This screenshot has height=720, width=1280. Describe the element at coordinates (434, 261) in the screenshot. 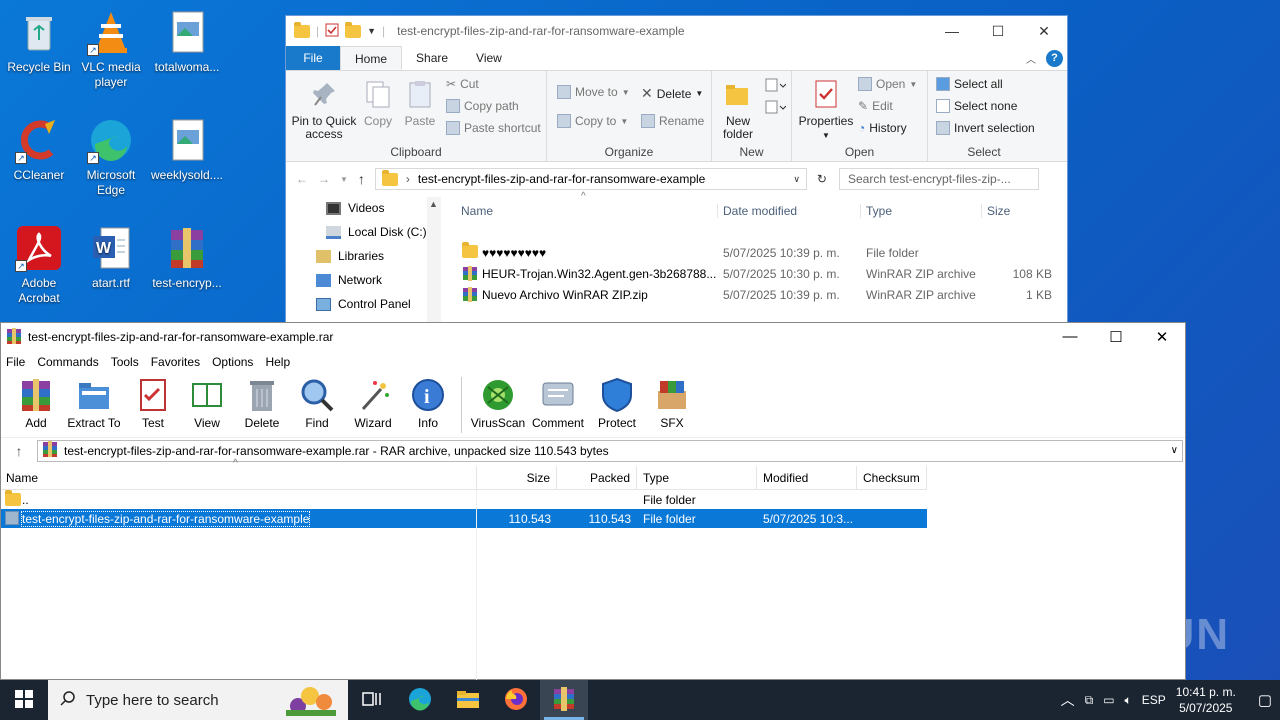

I see `nav-scrollbar: ▲` at that location.